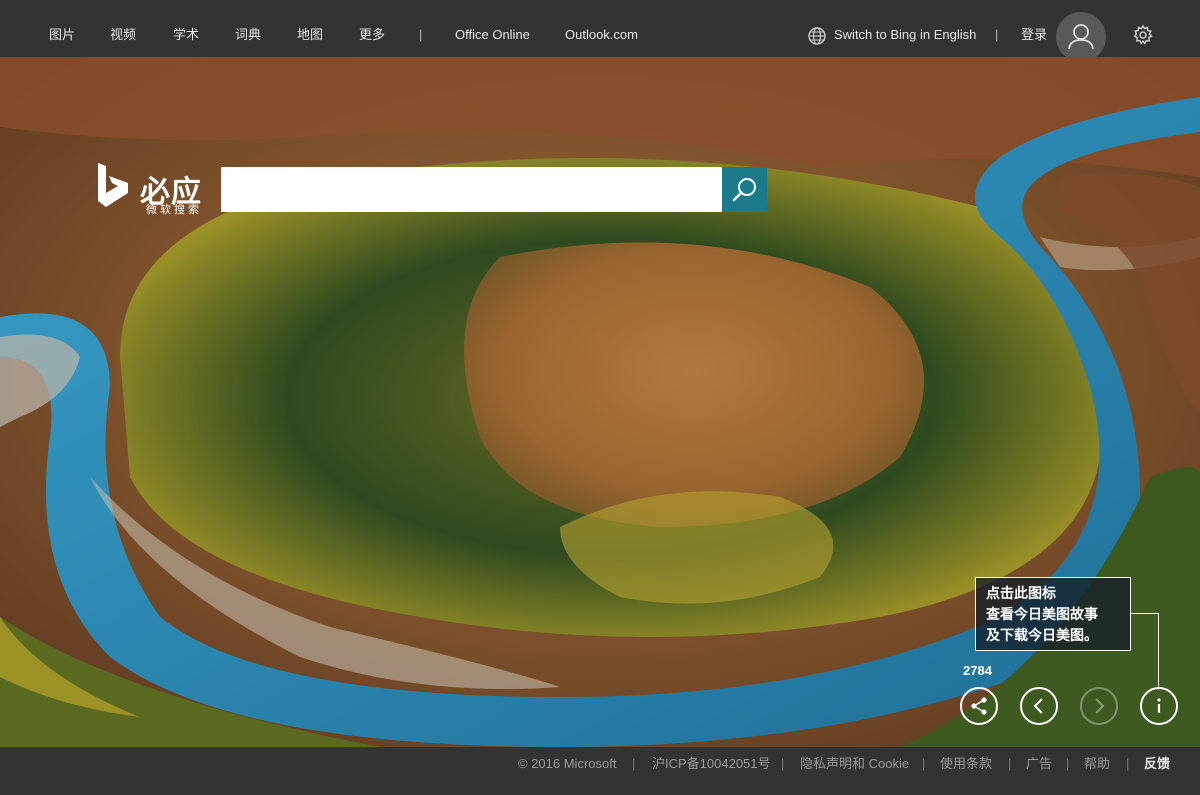  What do you see at coordinates (186, 35) in the screenshot?
I see `nav-academic: 学术` at bounding box center [186, 35].